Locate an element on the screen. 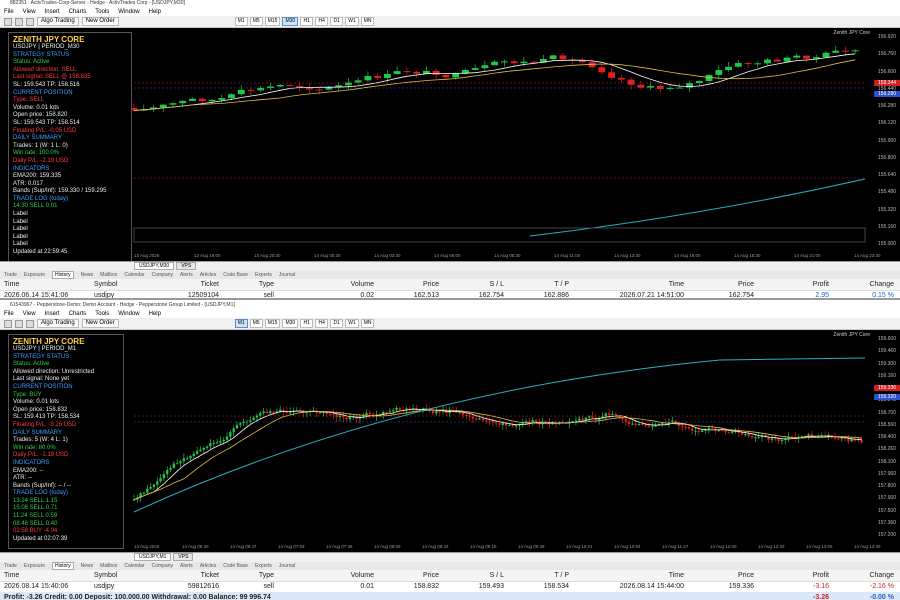 The image size is (900, 600). chart-tab: USDJPY,M30 is located at coordinates (154, 266).